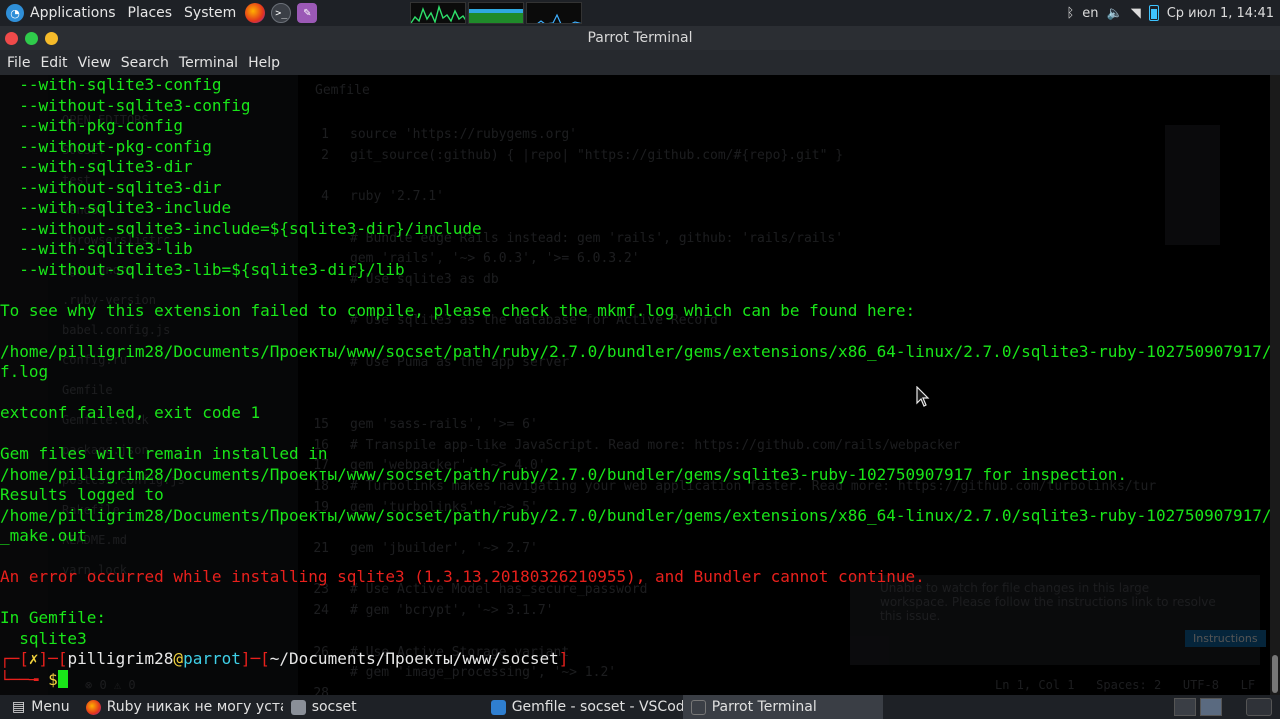 This screenshot has width=1280, height=719. I want to click on in-gemfile-line: In Gemfile:, so click(53, 617).